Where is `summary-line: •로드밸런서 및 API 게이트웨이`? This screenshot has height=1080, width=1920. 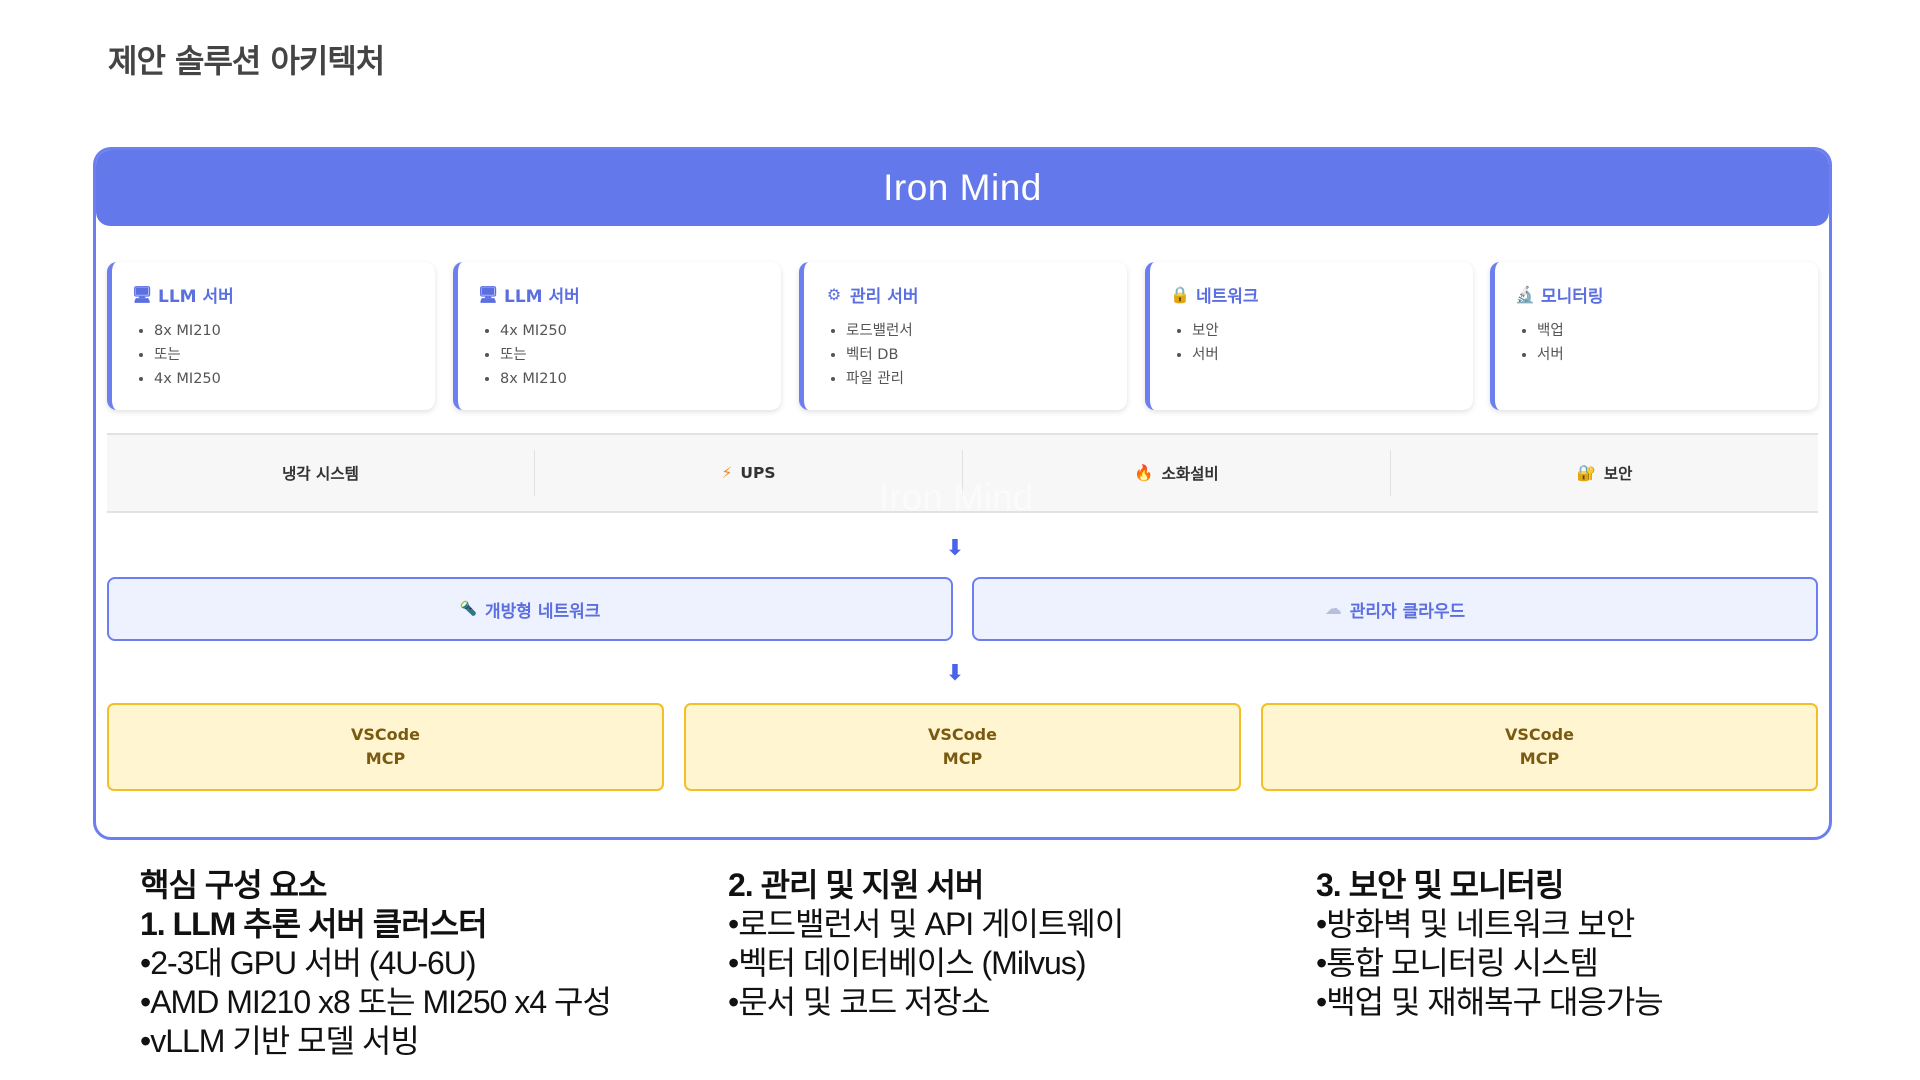
summary-line: •로드밸런서 및 API 게이트웨이 is located at coordinates (926, 924).